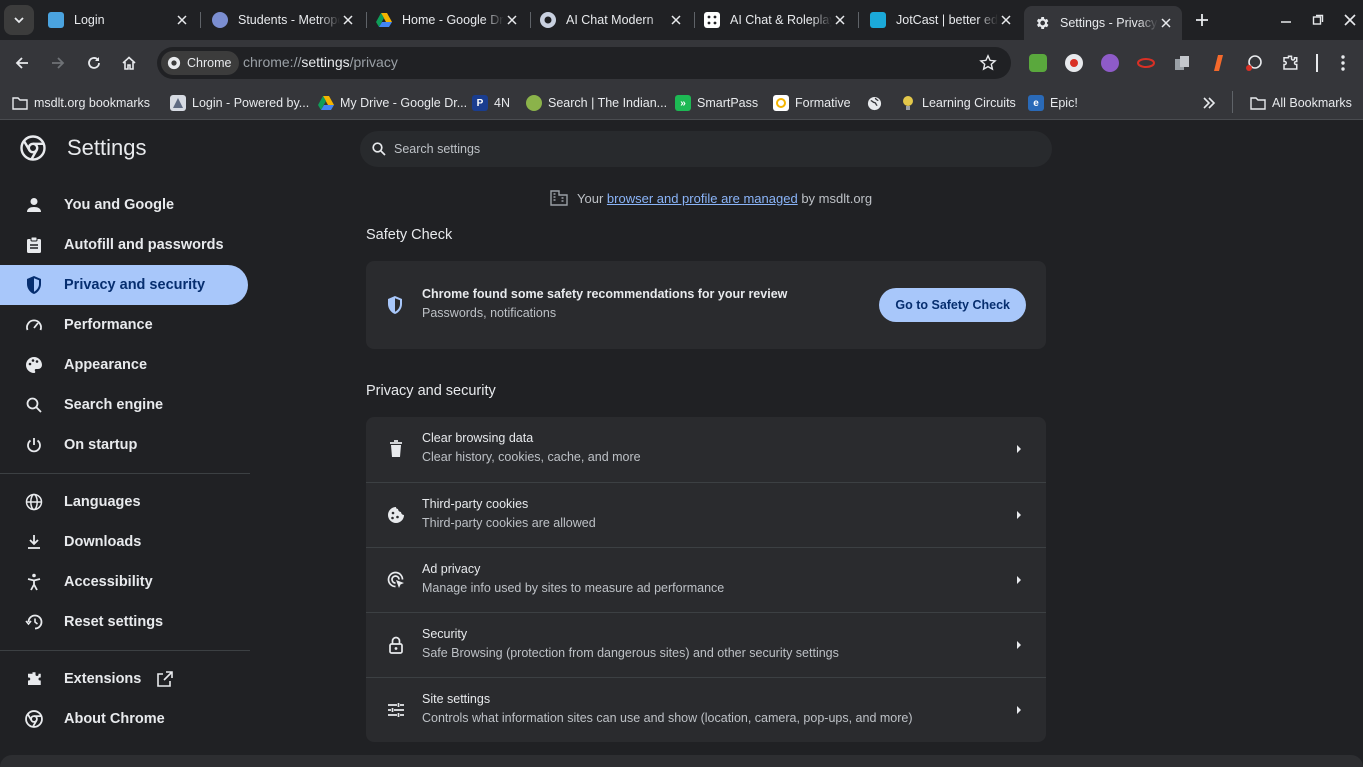 The height and width of the screenshot is (767, 1363). What do you see at coordinates (124, 542) in the screenshot?
I see `sidebar-item-downloads: Downloads` at bounding box center [124, 542].